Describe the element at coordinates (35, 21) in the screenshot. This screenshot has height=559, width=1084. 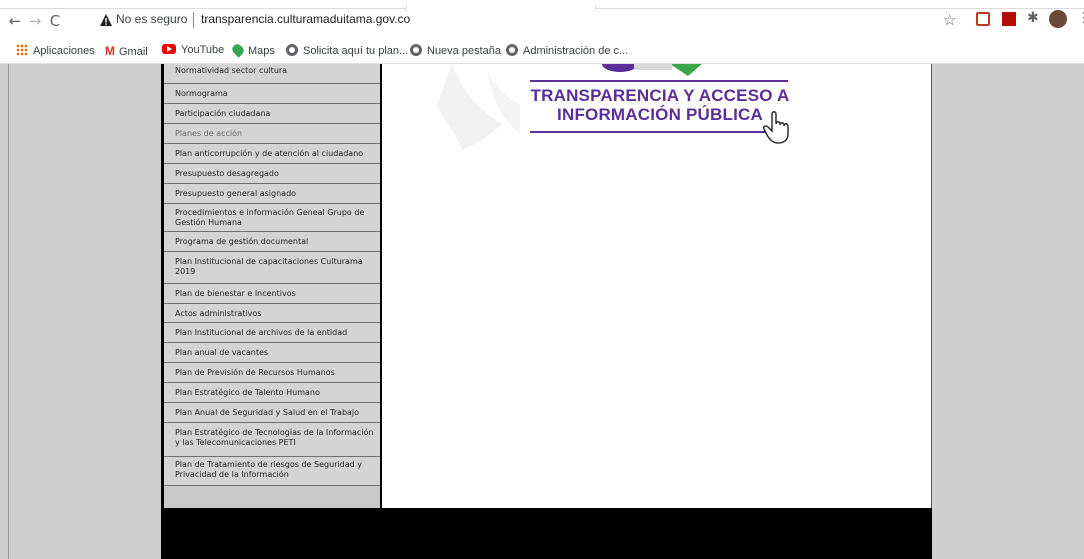
I see `forward-button: →` at that location.